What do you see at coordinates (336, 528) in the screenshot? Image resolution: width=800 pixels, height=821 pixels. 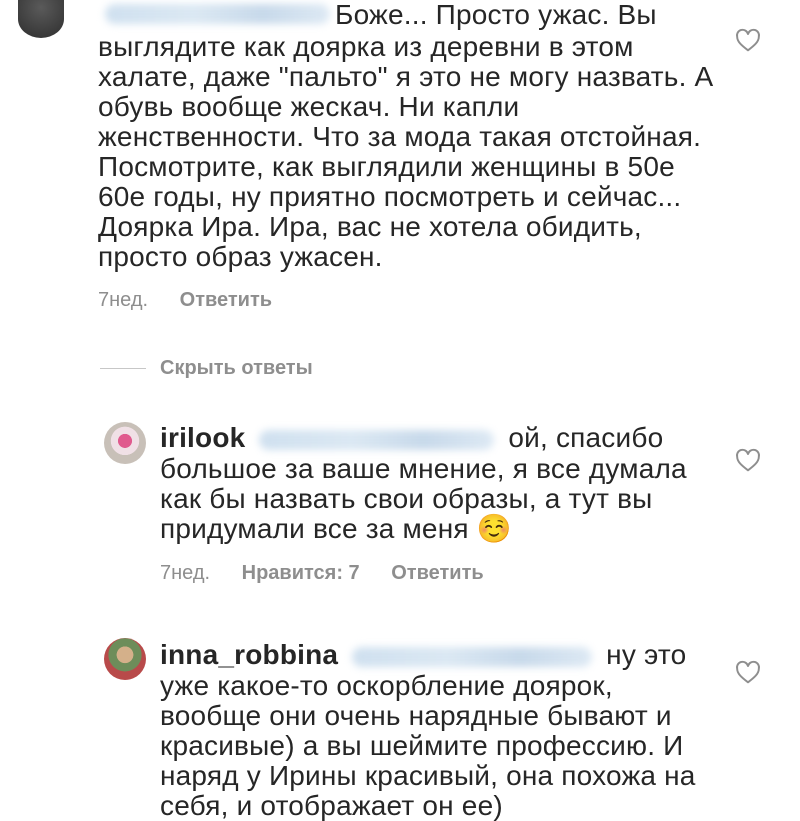 I see `comment-line: придумали все за меня ☺️` at bounding box center [336, 528].